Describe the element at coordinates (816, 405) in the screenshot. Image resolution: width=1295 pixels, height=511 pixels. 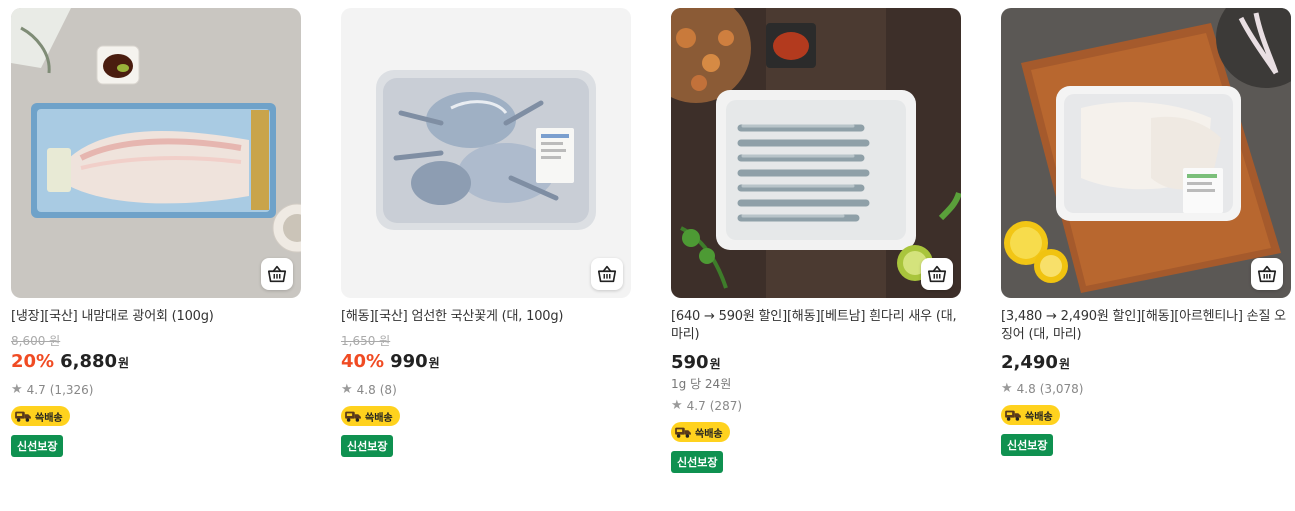
I see `rating: ★ 4.7 (287)` at that location.